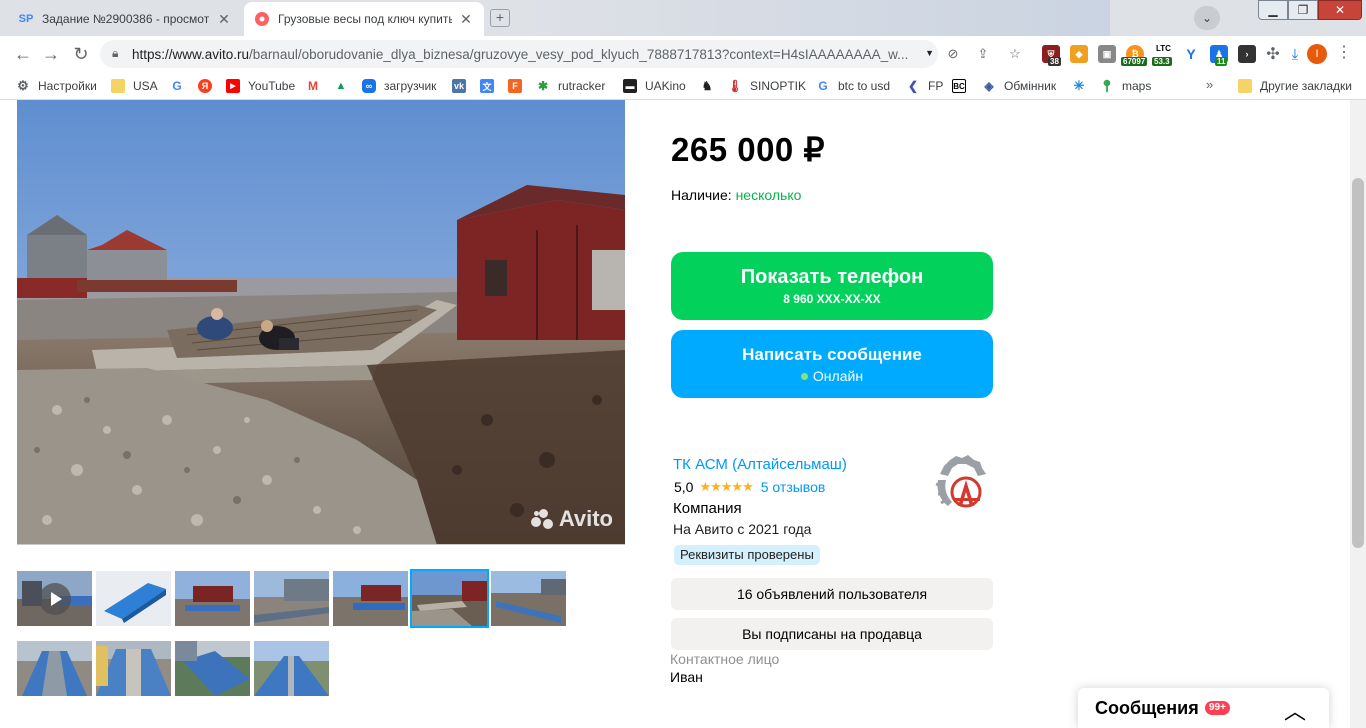  Describe the element at coordinates (134, 86) in the screenshot. I see `bookmark-usa: USA` at that location.